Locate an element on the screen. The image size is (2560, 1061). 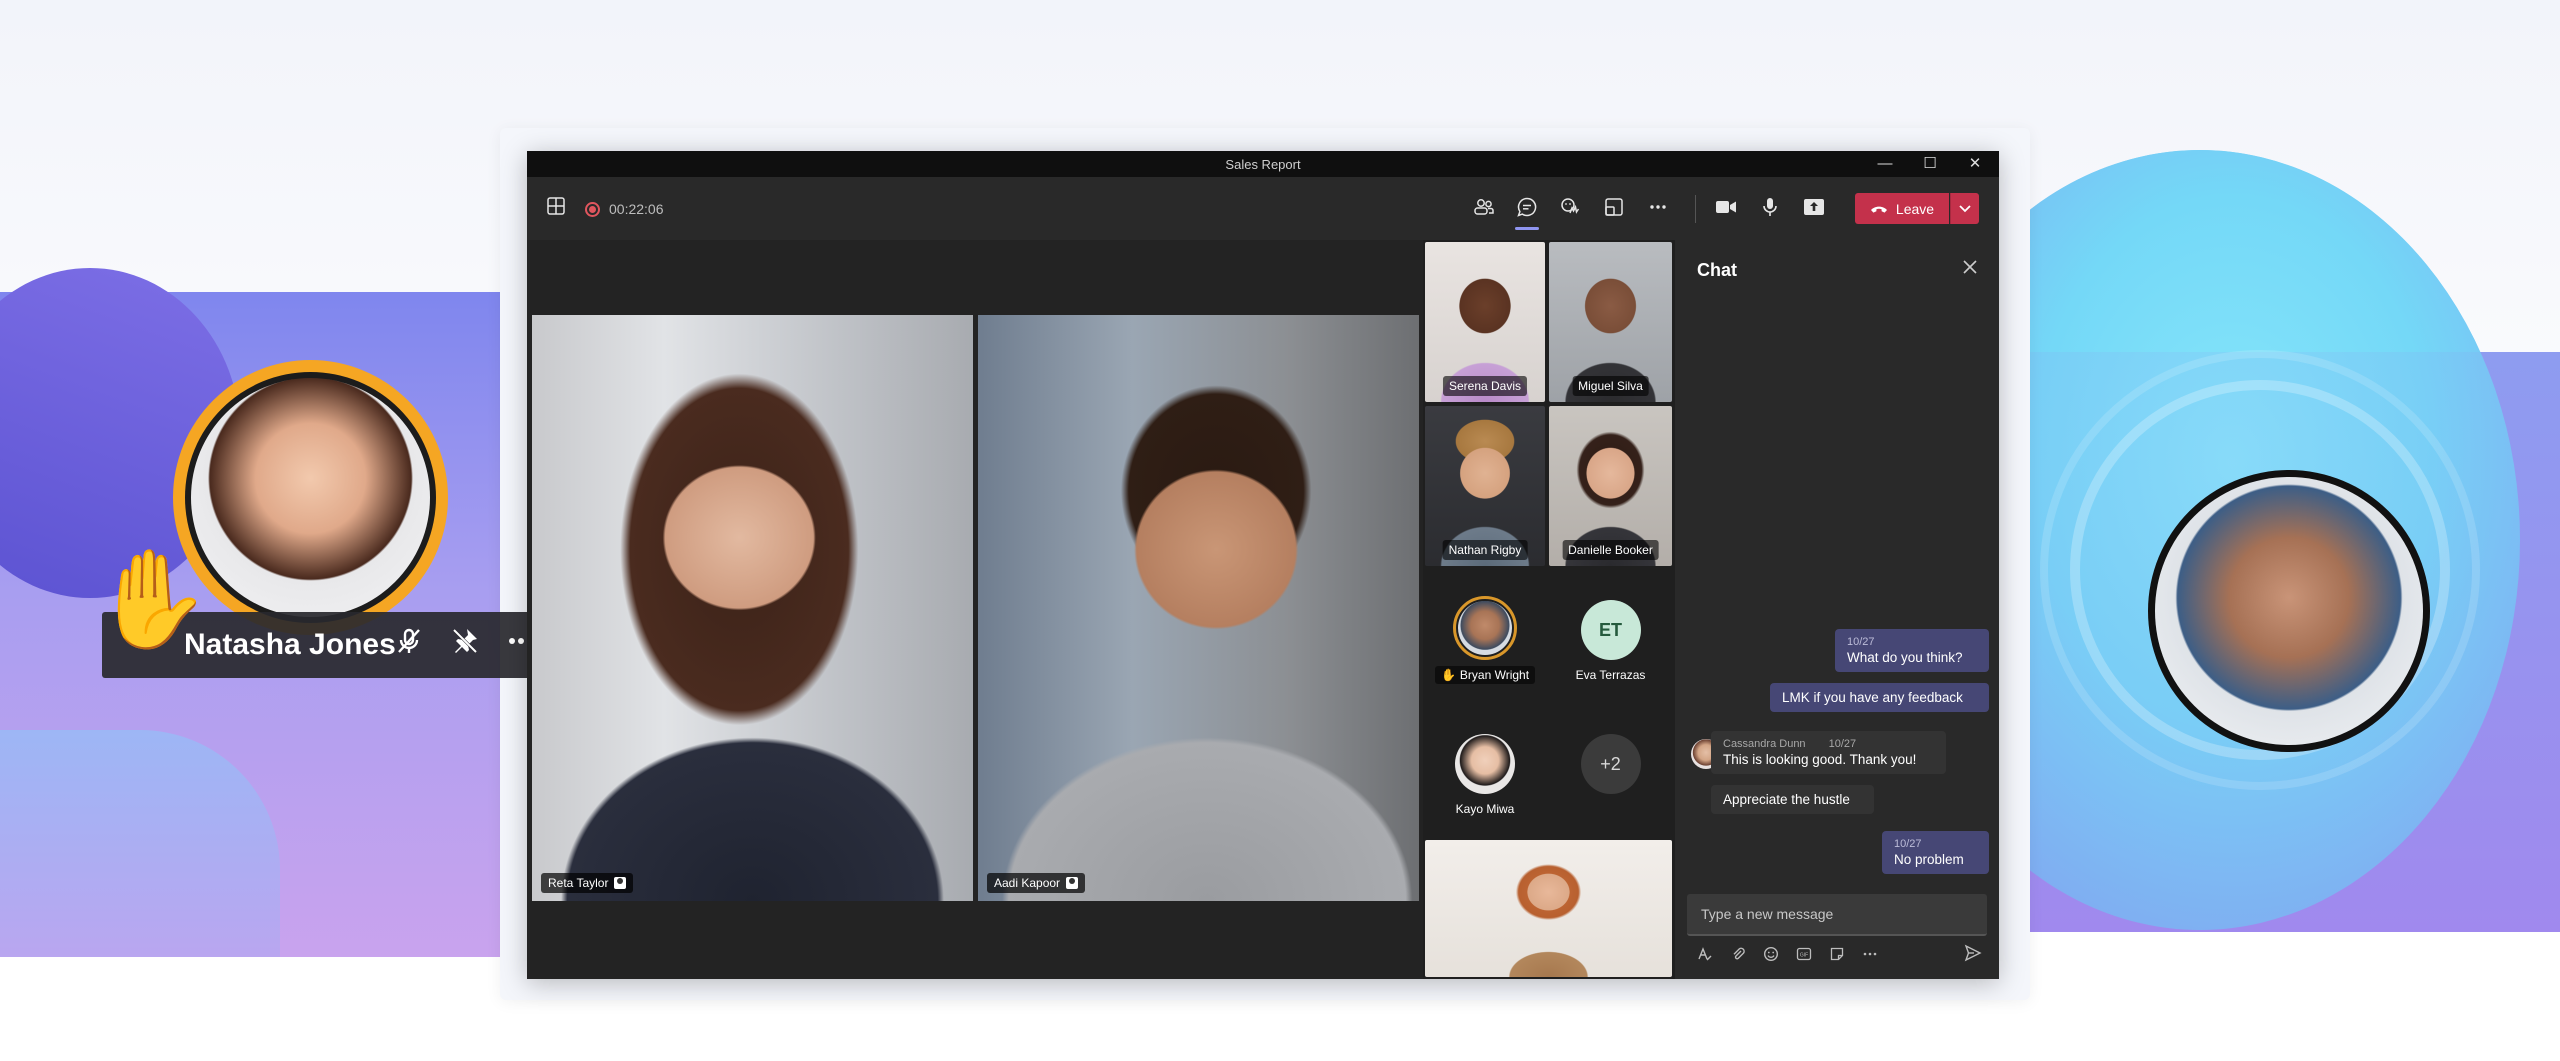
video-tile-aadi-kapoor: Aadi Kapoor is located at coordinates (1198, 608).